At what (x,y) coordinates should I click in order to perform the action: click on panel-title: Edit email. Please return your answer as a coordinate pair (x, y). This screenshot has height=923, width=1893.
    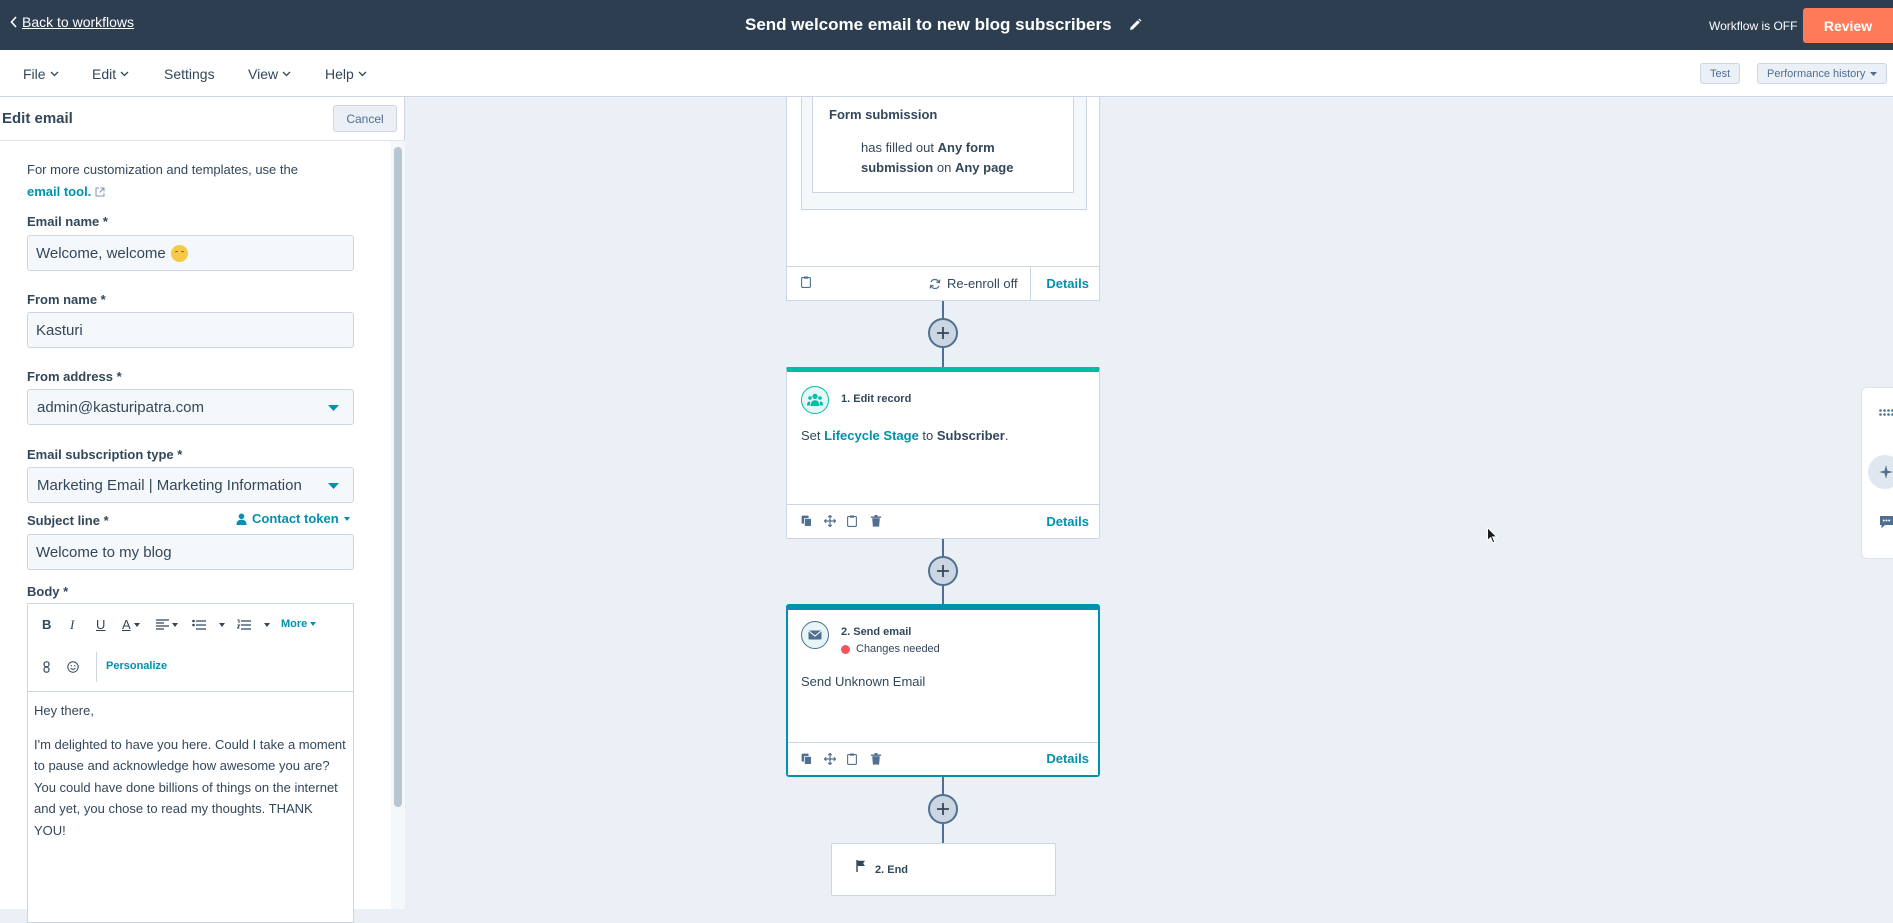
    Looking at the image, I should click on (37, 118).